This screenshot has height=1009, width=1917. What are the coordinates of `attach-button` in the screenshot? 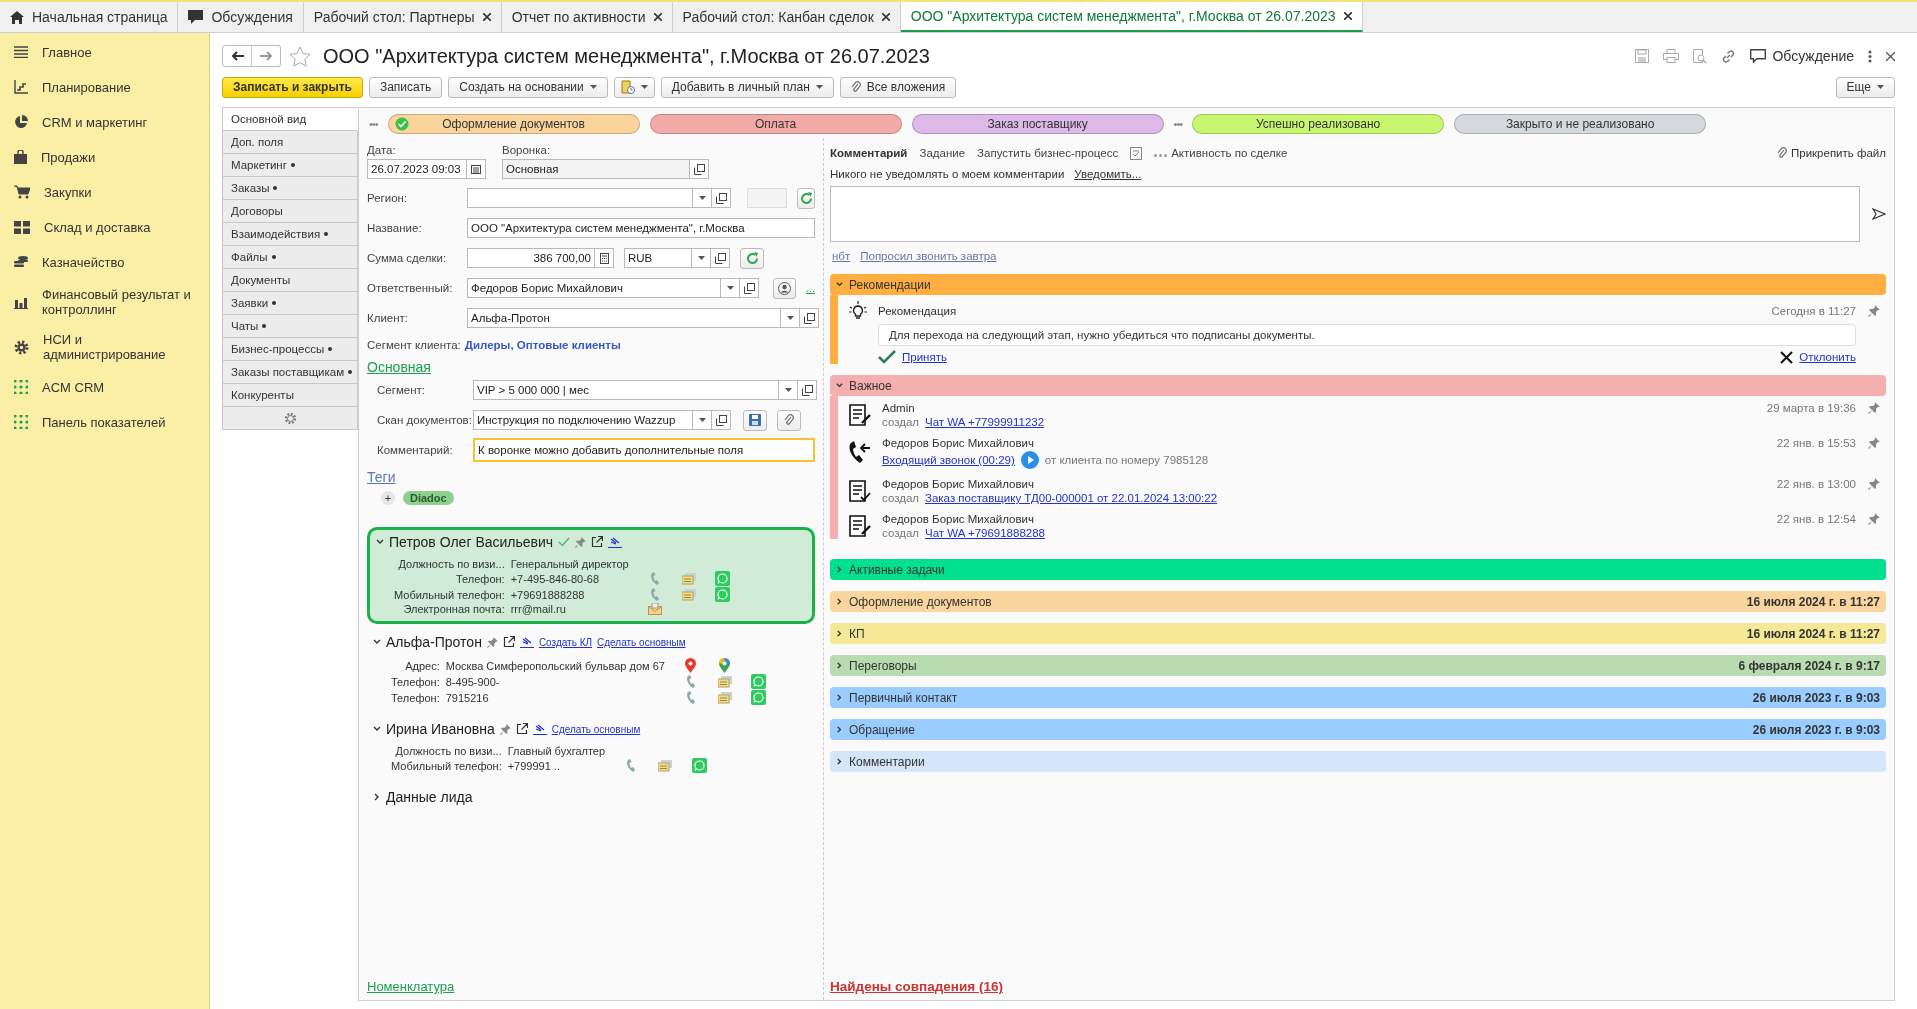 It's located at (789, 420).